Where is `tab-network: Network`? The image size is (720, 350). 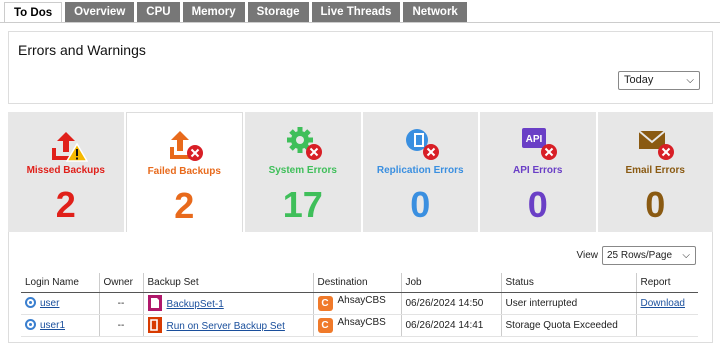
tab-network: Network is located at coordinates (435, 12).